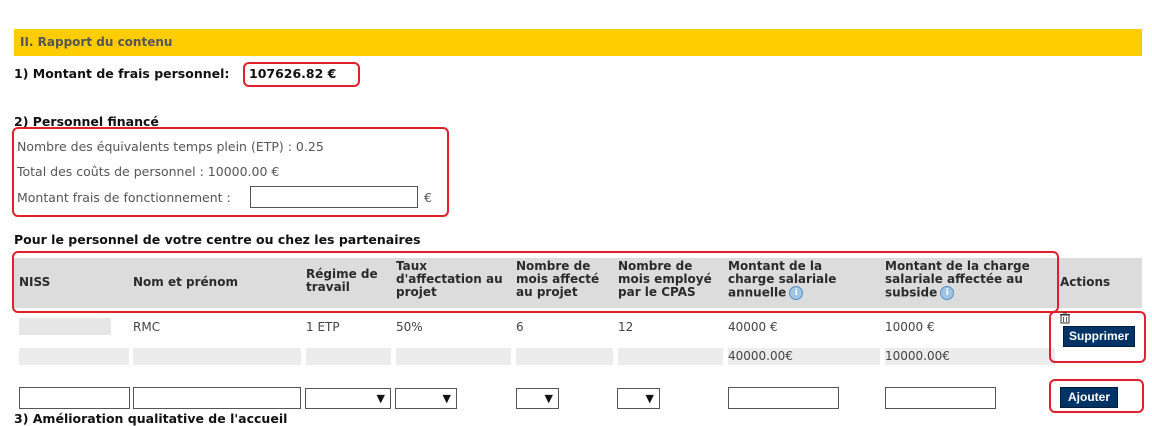 The height and width of the screenshot is (426, 1152). Describe the element at coordinates (578, 42) in the screenshot. I see `section-header: II. Rapport du contenu` at that location.